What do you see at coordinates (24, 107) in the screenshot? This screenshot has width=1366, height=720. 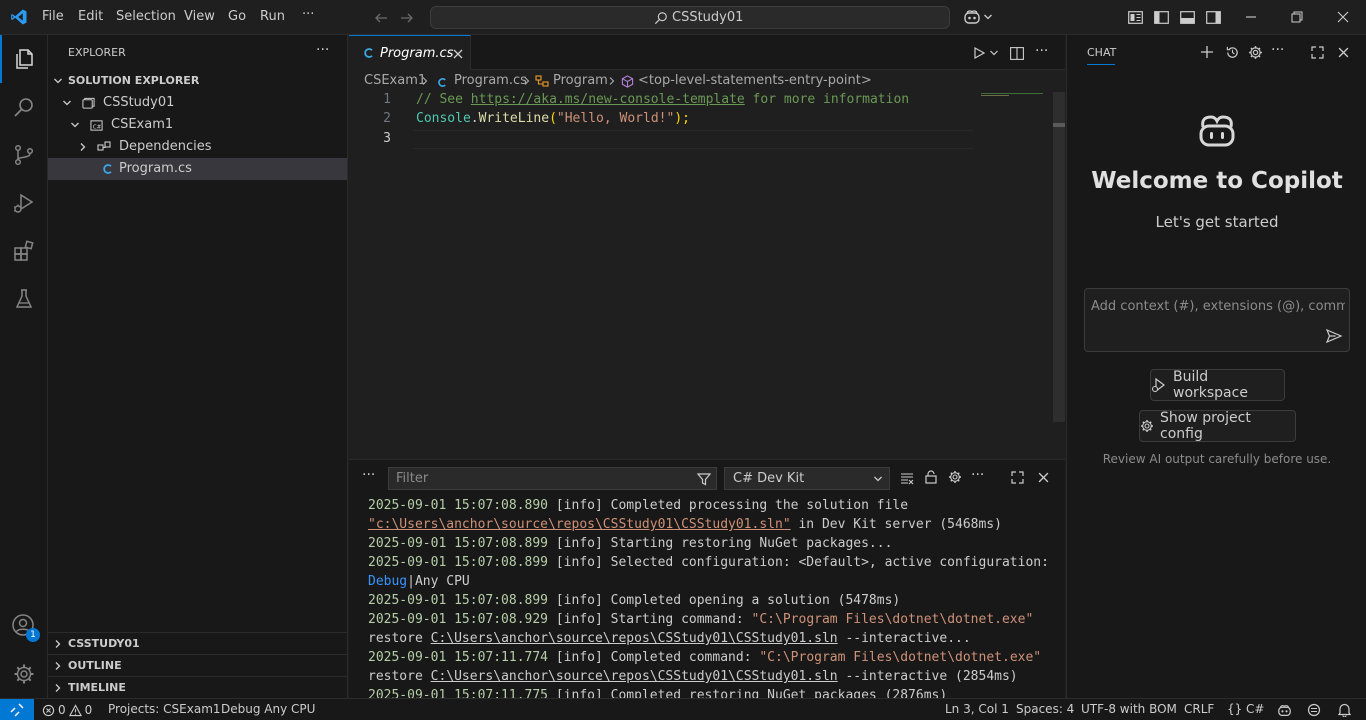 I see `search-view-icon` at bounding box center [24, 107].